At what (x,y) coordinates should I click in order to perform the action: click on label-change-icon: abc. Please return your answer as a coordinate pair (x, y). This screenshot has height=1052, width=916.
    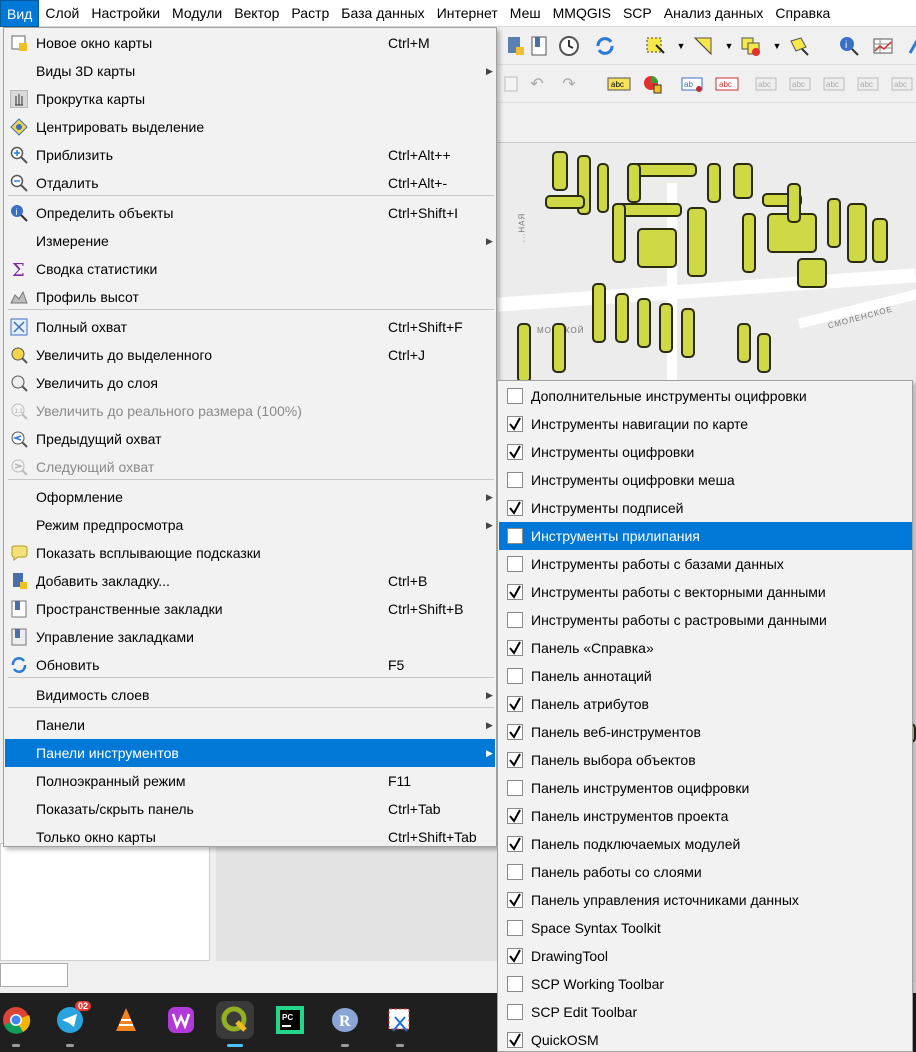
    Looking at the image, I should click on (835, 84).